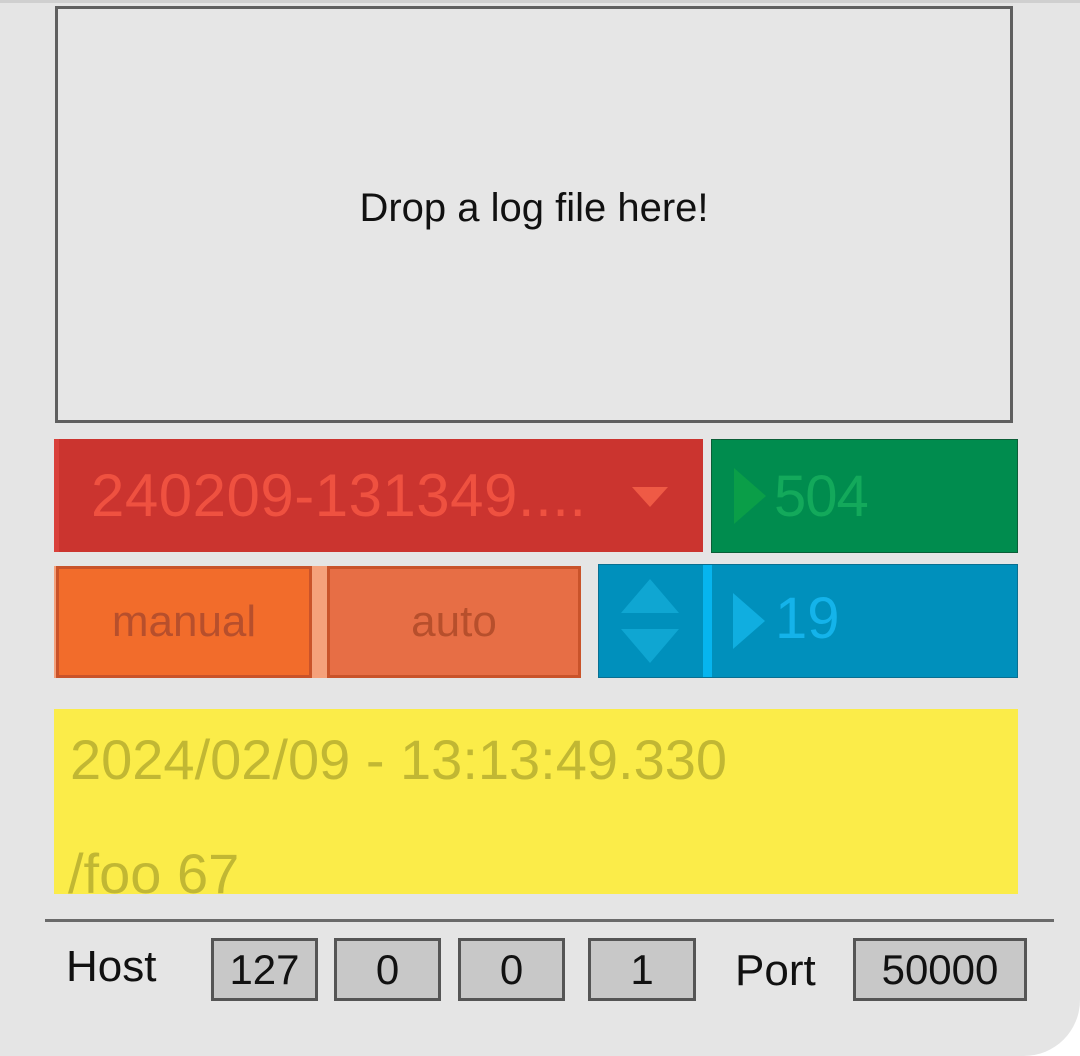  What do you see at coordinates (651, 621) in the screenshot?
I see `index-stepper` at bounding box center [651, 621].